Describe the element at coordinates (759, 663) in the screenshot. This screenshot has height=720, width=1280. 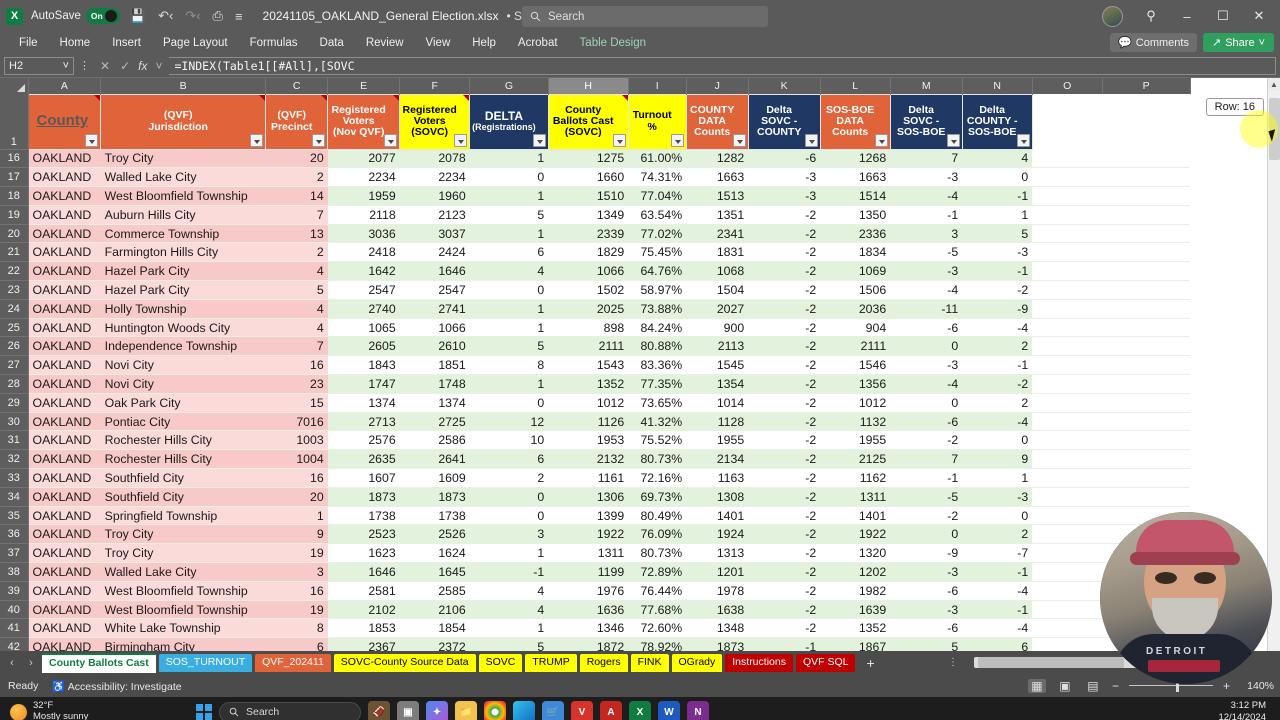
I see `sheet-tab-instructions: Instructions` at that location.